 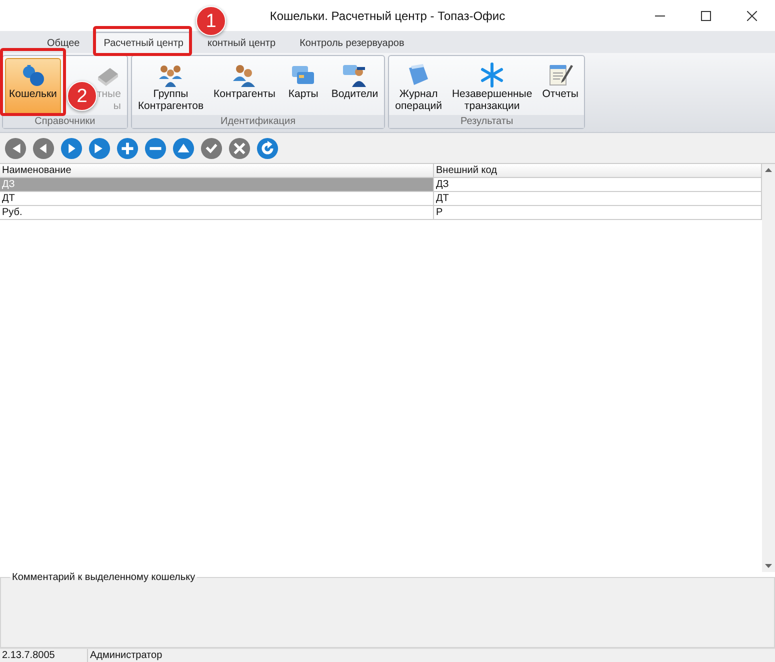 I want to click on window-title: Кошельки. Расчетный центр - Топаз-Офис, so click(x=388, y=15).